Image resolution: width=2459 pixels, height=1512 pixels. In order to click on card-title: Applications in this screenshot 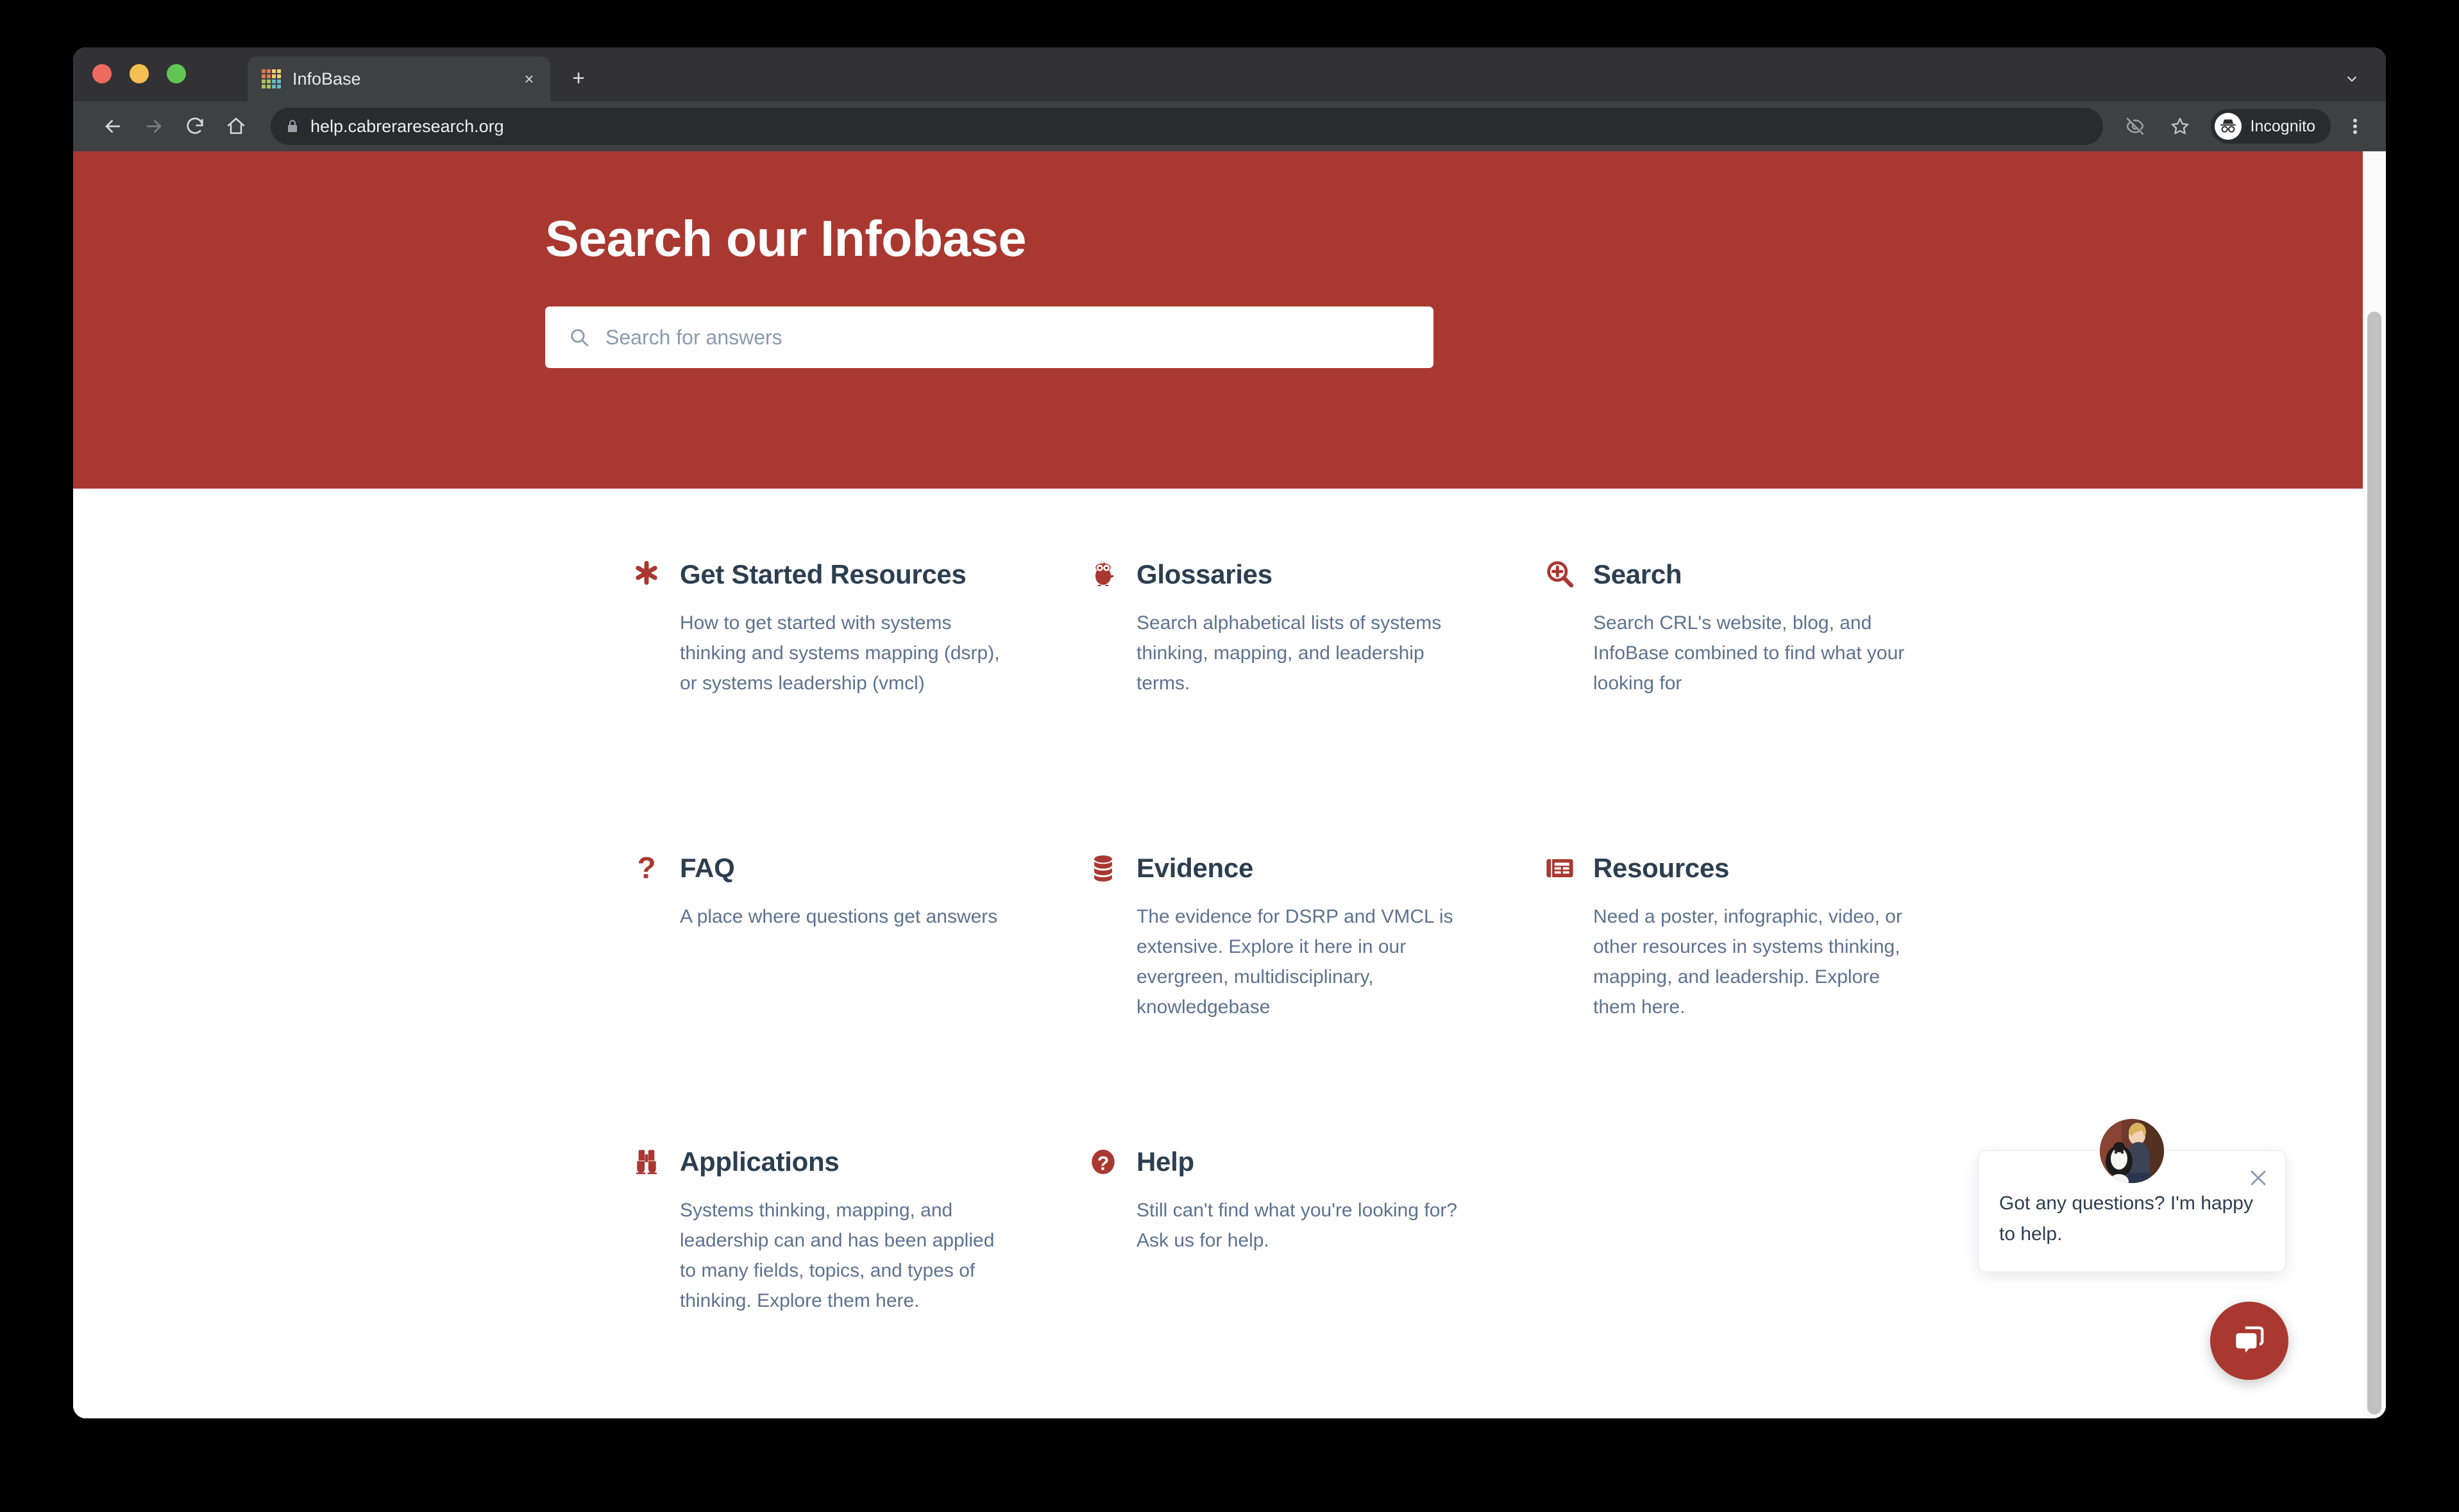, I will do `click(760, 1162)`.